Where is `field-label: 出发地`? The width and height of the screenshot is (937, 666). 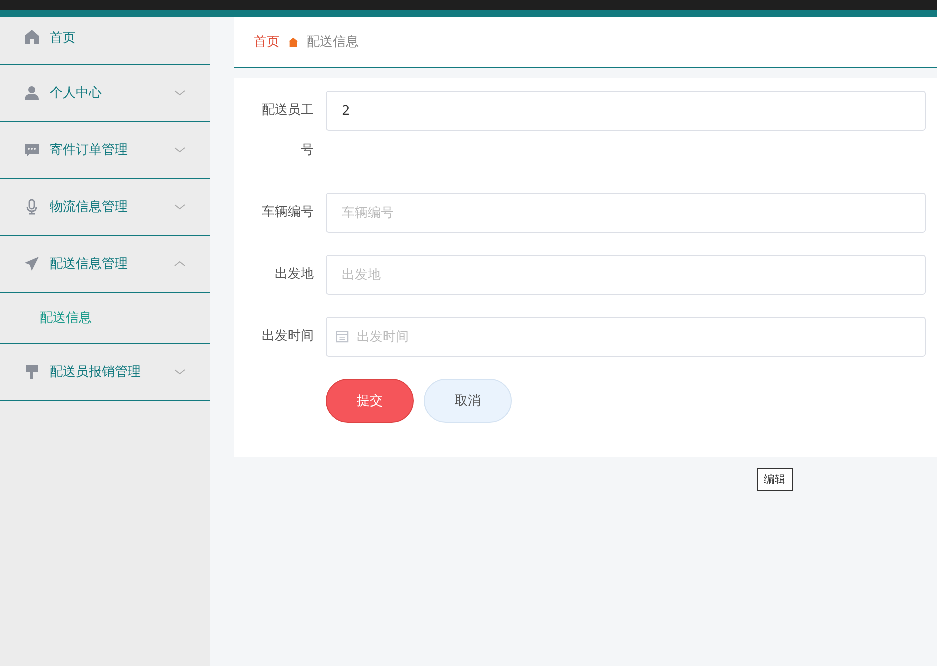 field-label: 出发地 is located at coordinates (294, 275).